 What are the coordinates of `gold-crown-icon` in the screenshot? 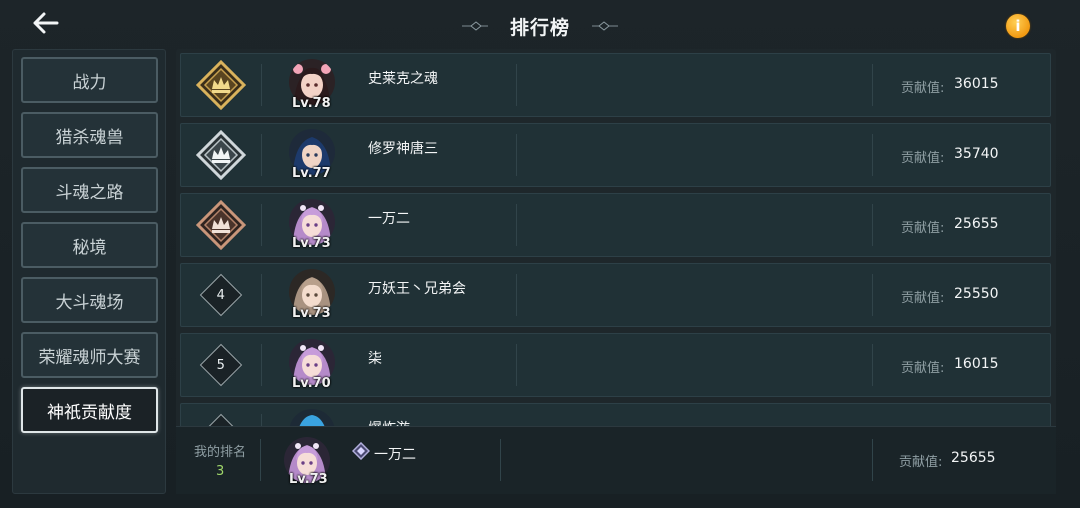 It's located at (221, 85).